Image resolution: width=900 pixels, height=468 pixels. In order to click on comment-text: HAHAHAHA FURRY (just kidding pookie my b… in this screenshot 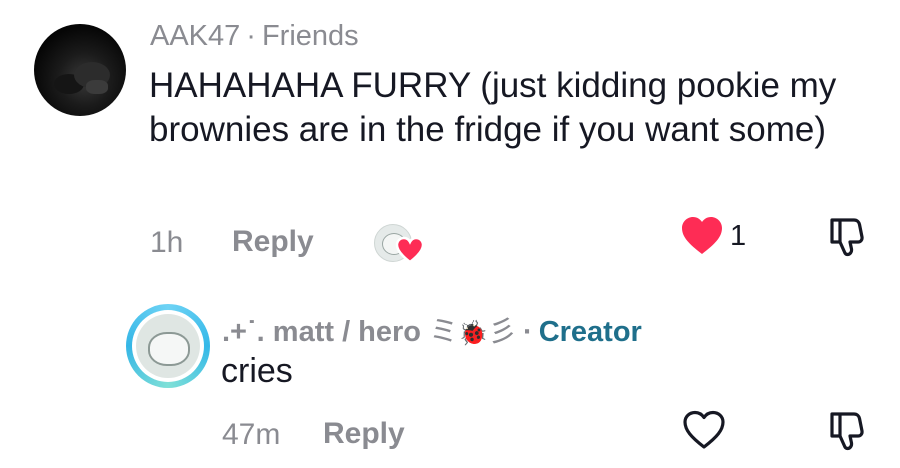, I will do `click(493, 107)`.